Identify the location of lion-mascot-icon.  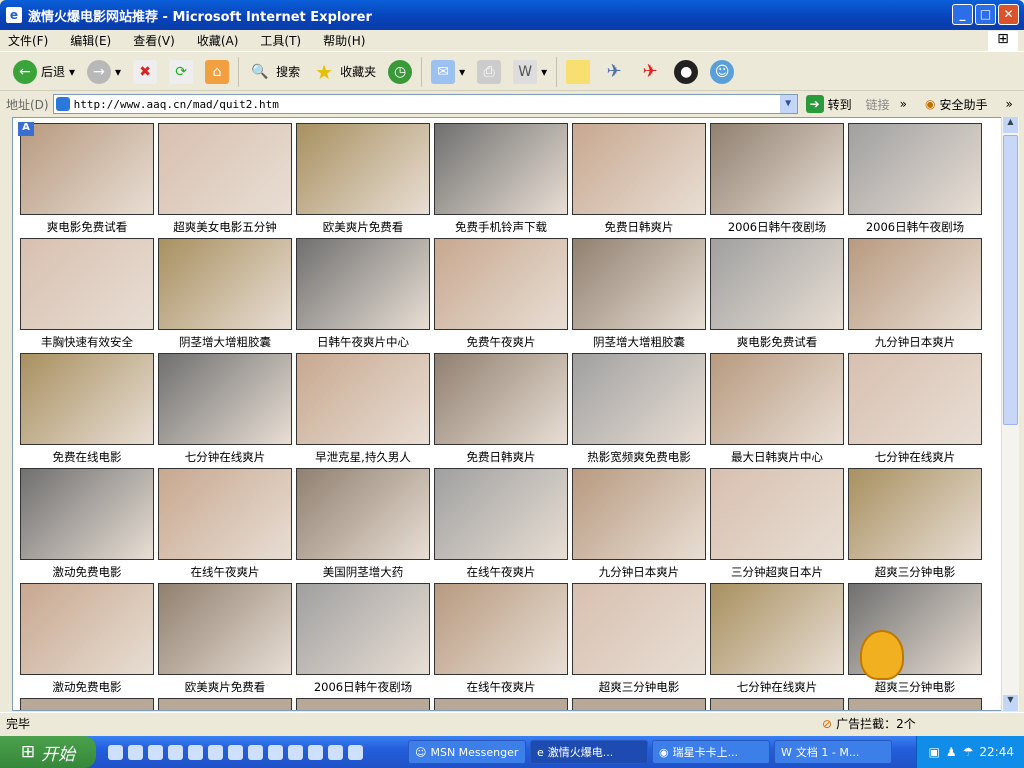
(882, 655).